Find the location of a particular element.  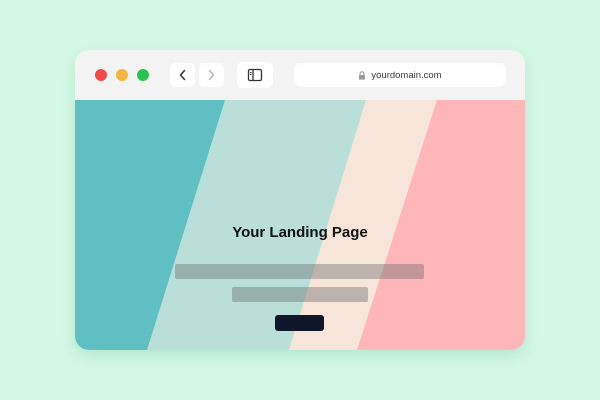

back-button is located at coordinates (182, 75).